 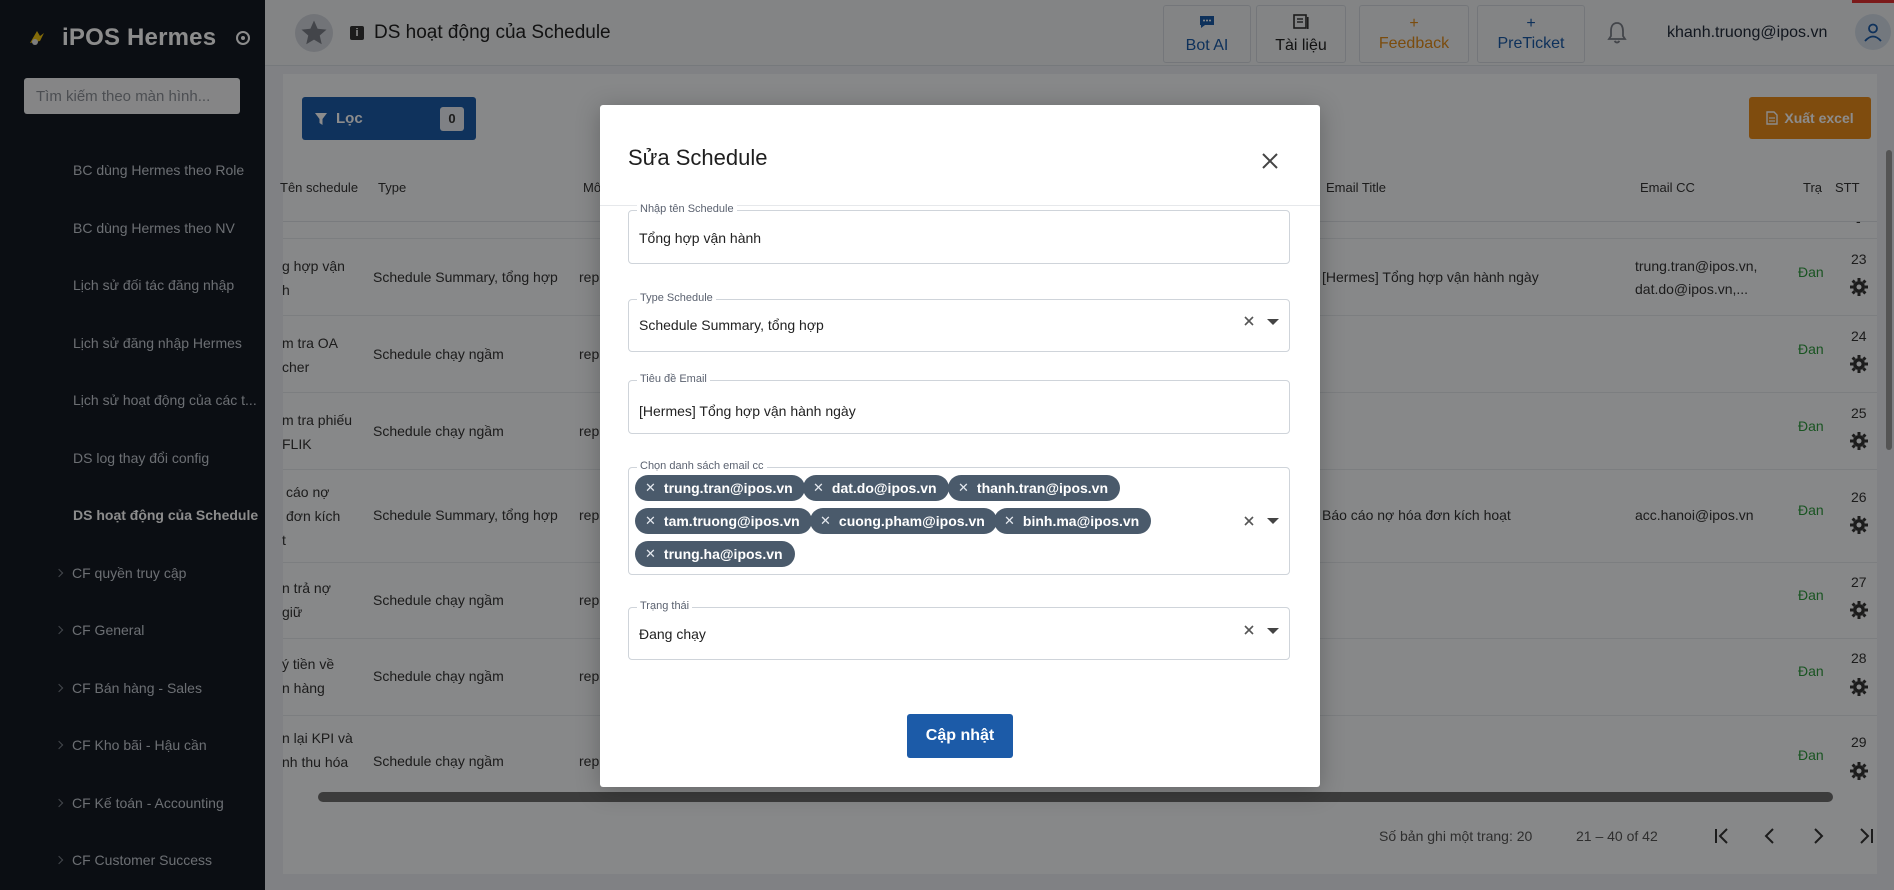 I want to click on email-chip: ✕ binh.ma@ipos.vn, so click(x=1073, y=521).